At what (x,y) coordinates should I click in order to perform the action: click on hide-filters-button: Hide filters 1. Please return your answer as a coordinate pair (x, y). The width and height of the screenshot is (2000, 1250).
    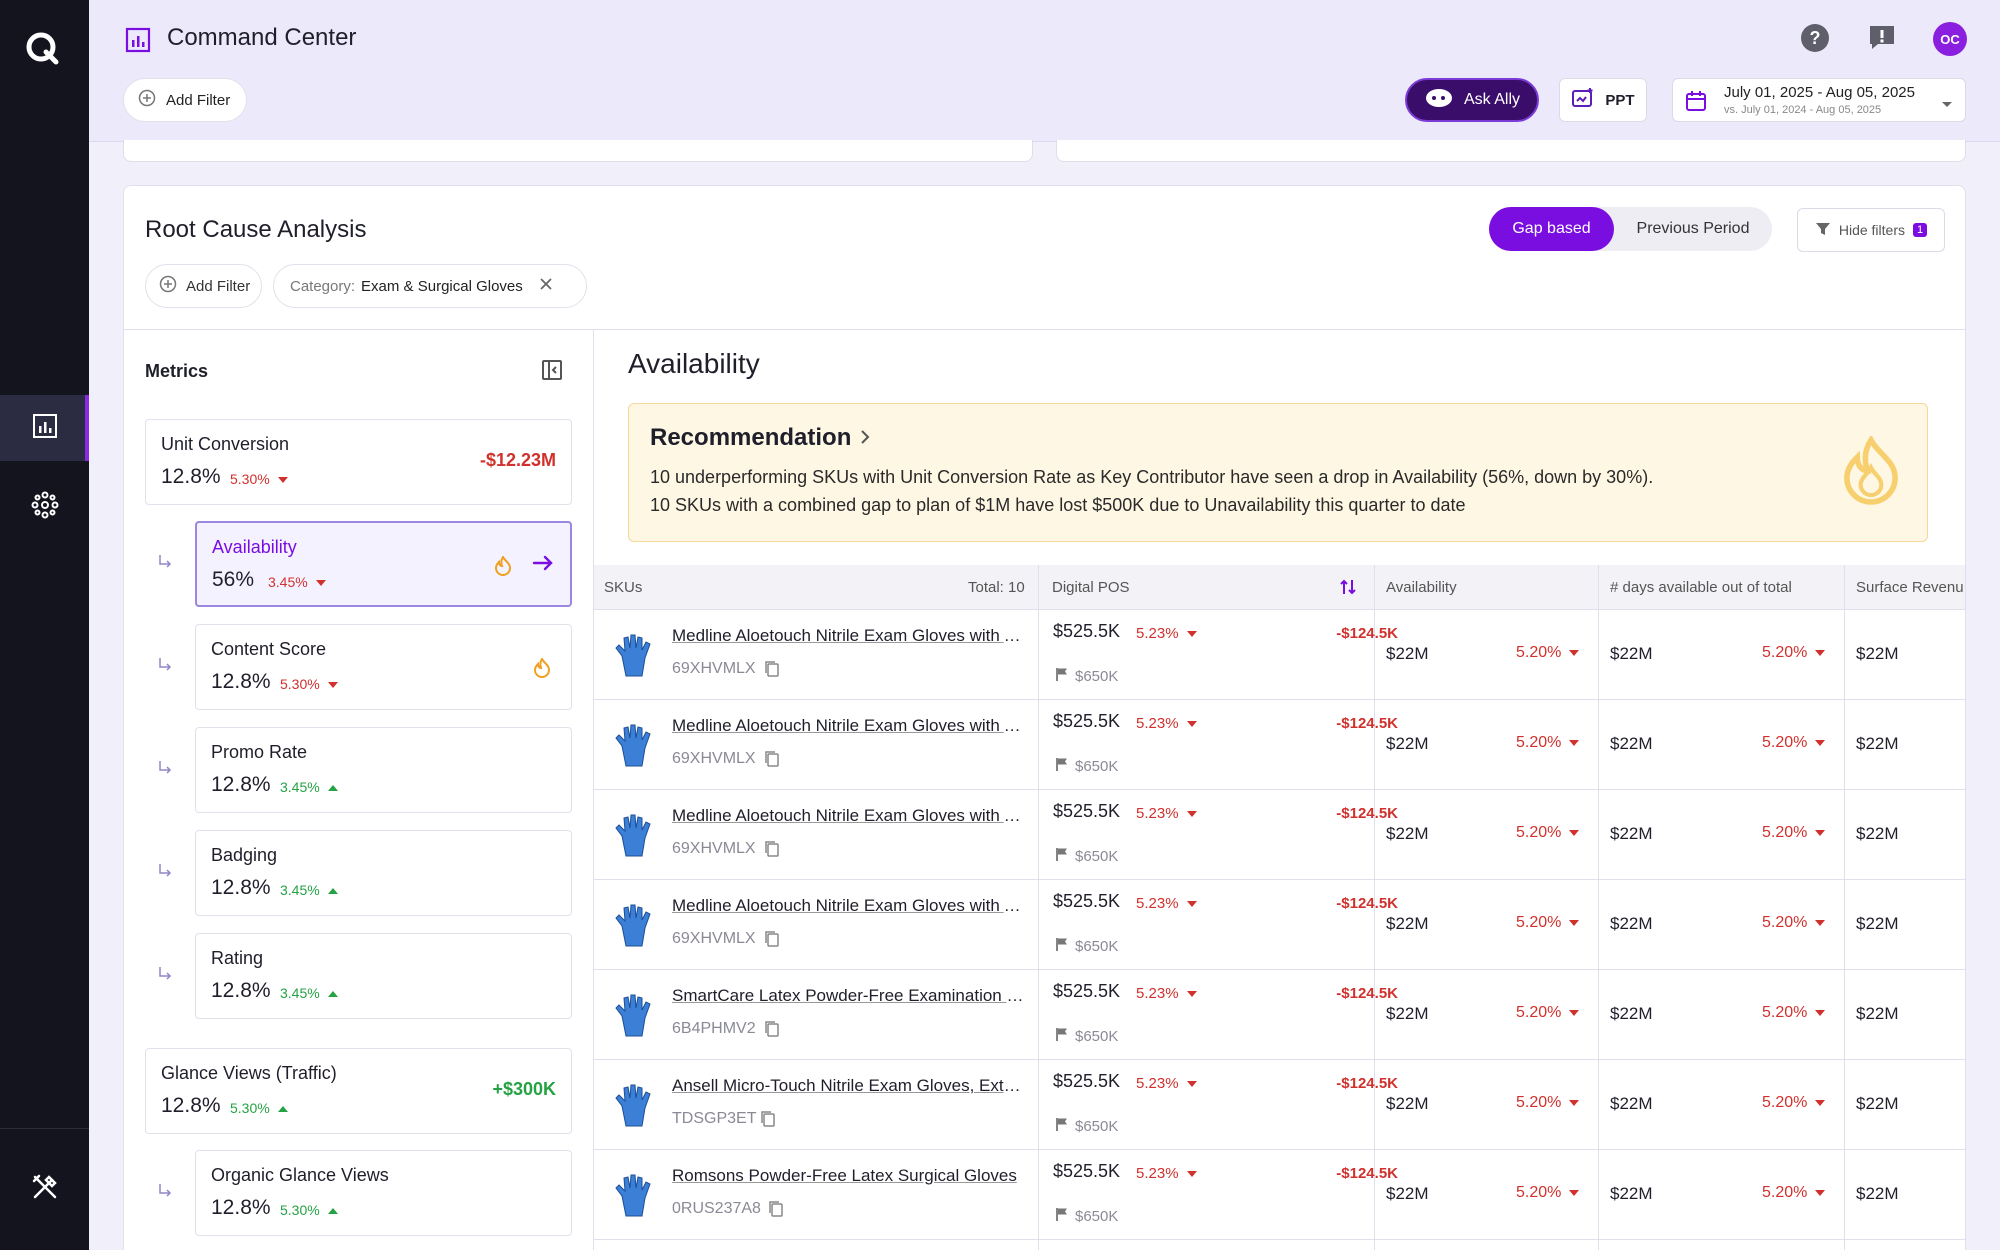
    Looking at the image, I should click on (1871, 230).